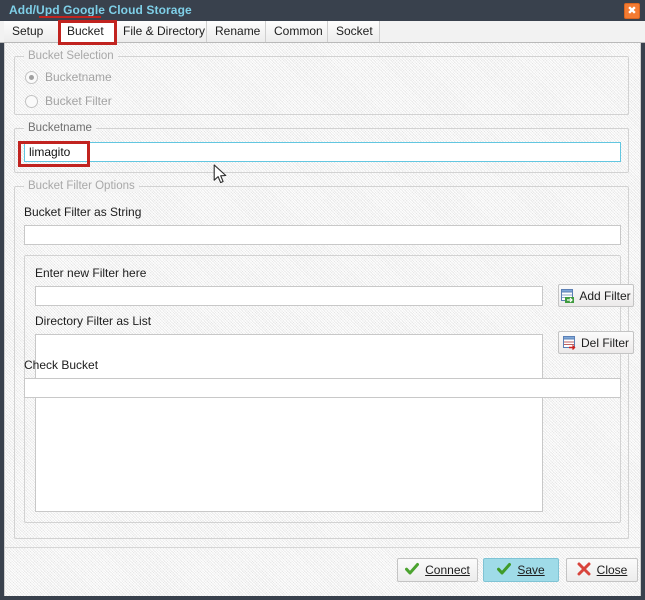  I want to click on enter-new-filter-label: Enter new Filter here, so click(91, 273).